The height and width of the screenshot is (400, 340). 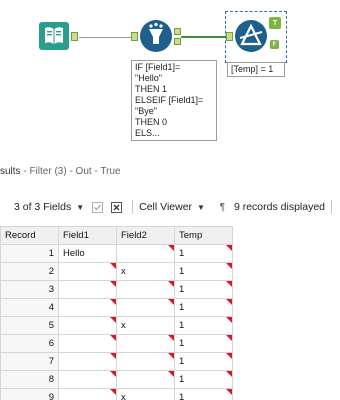 I want to click on connection-line, so click(x=105, y=37).